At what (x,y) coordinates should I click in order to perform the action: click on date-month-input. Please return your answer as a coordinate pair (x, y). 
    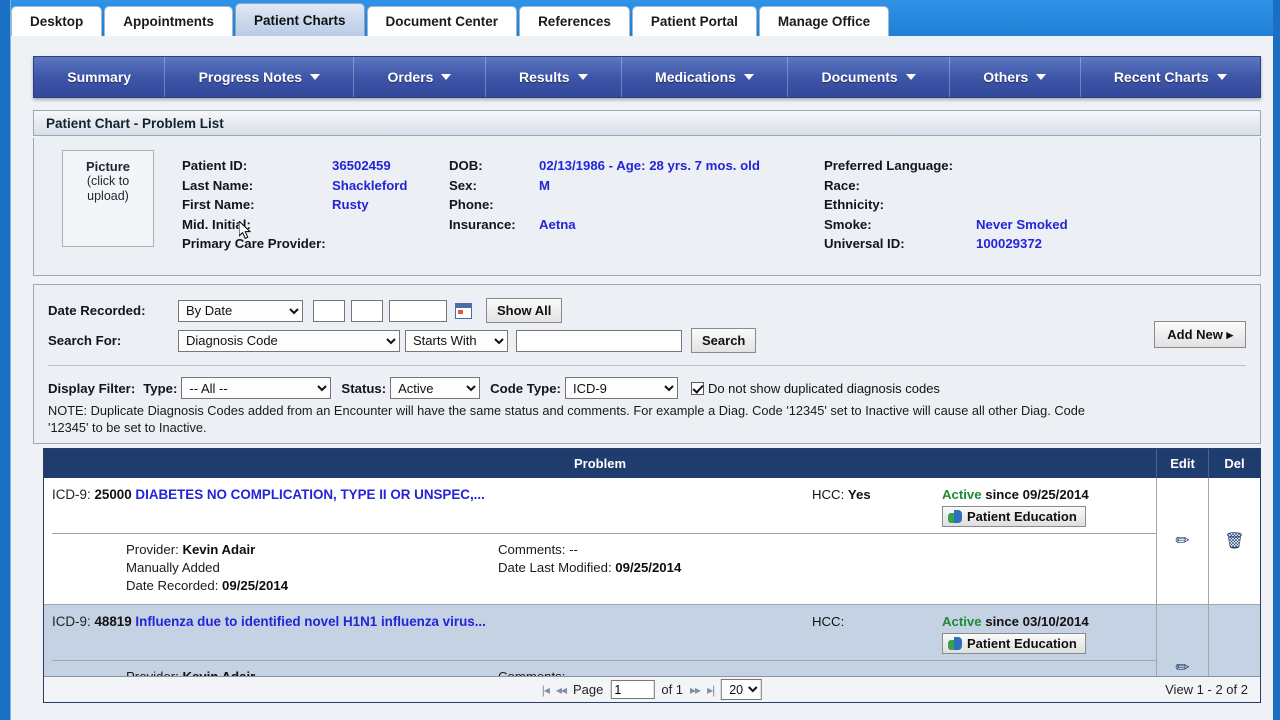
    Looking at the image, I should click on (329, 310).